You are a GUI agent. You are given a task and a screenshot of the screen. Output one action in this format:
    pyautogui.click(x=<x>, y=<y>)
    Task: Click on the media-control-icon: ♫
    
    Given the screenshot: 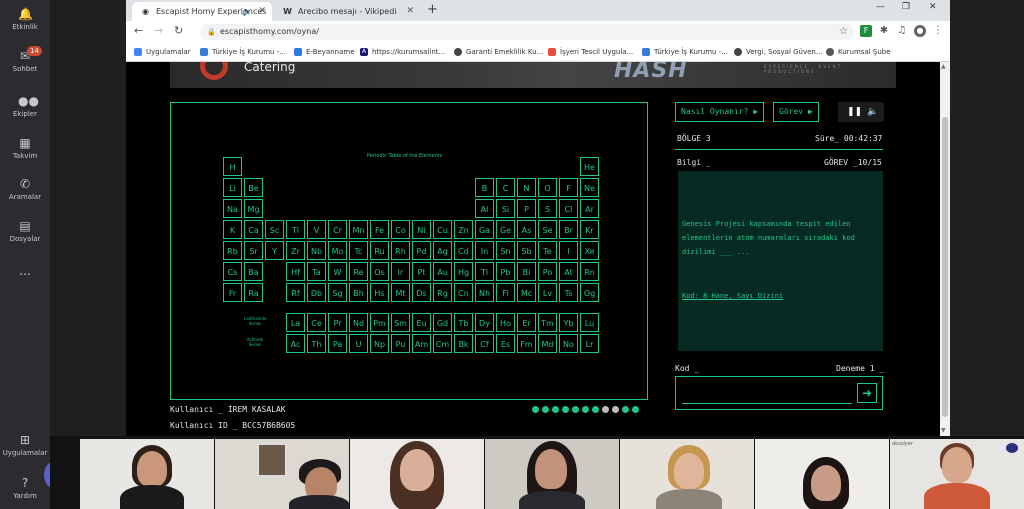 What is the action you would take?
    pyautogui.click(x=902, y=31)
    